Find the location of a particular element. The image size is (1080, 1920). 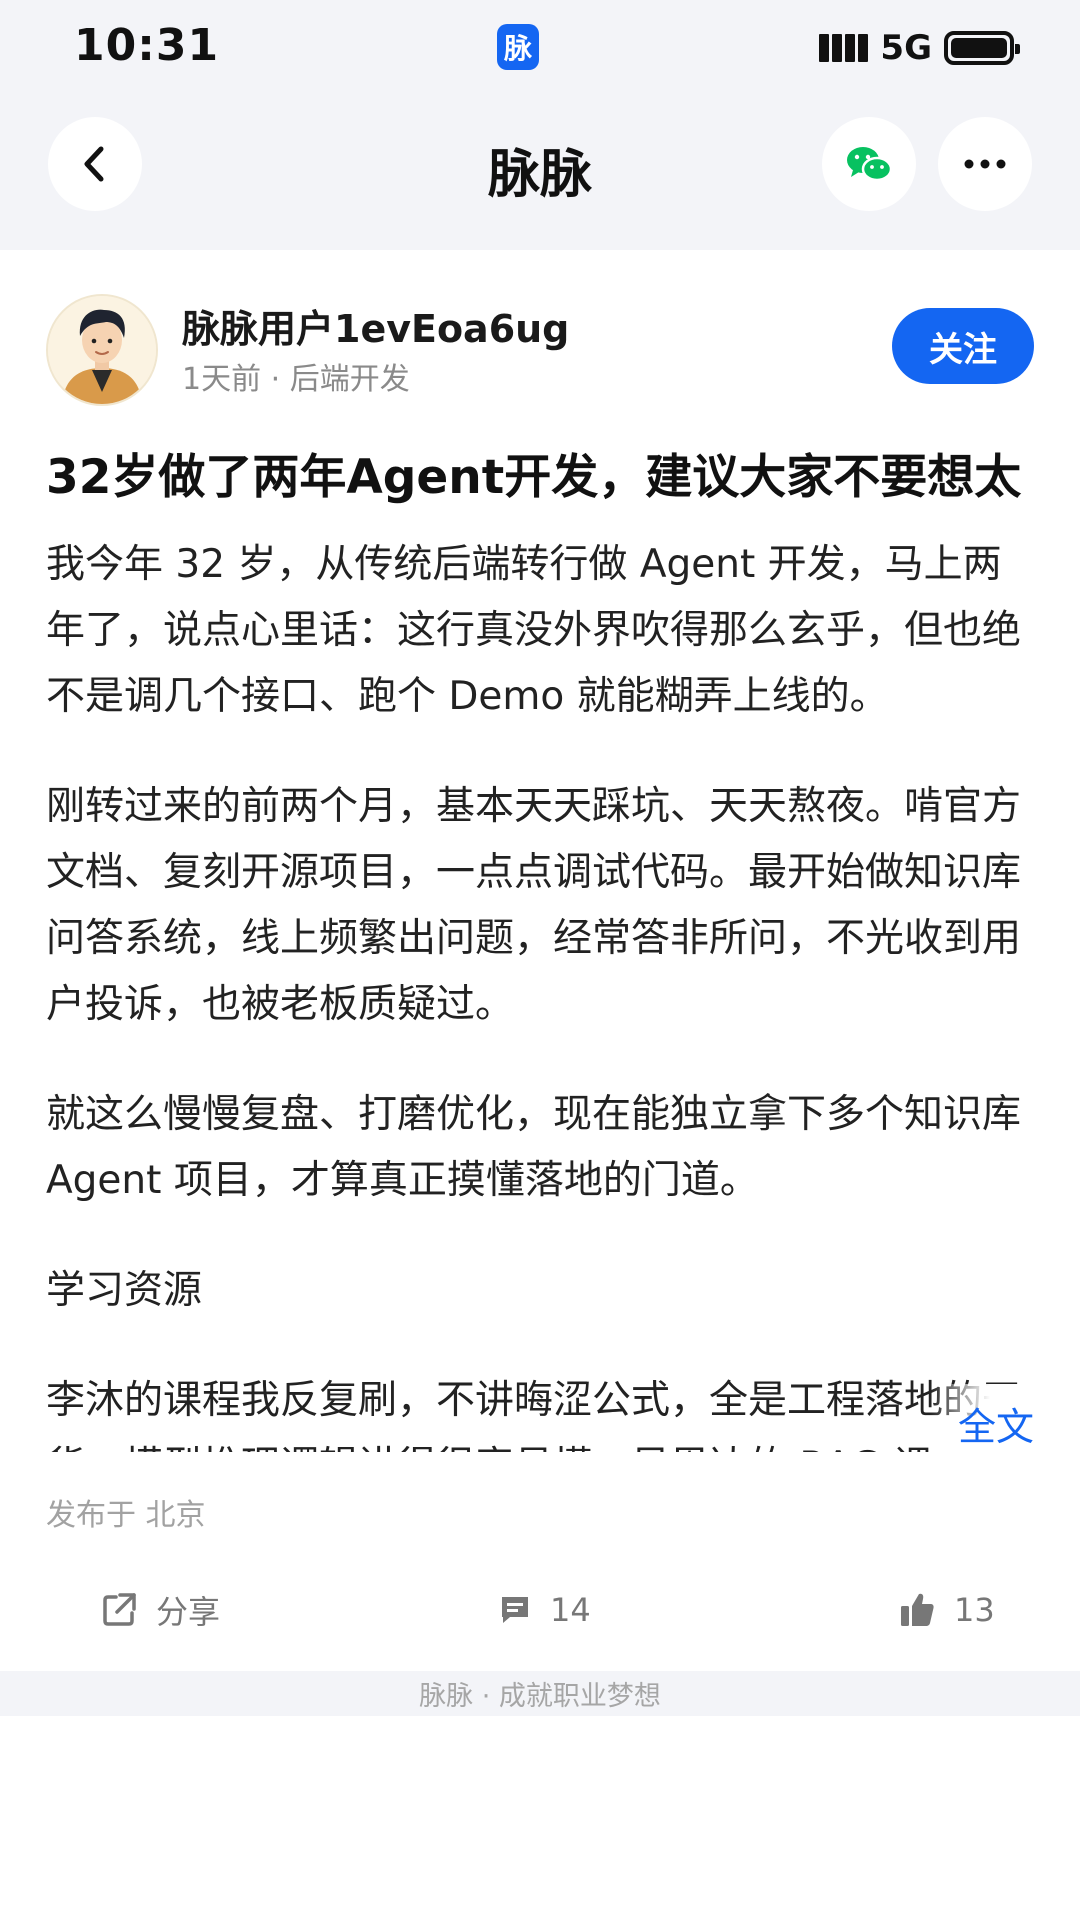

page-title: 脉脉 is located at coordinates (539, 175).